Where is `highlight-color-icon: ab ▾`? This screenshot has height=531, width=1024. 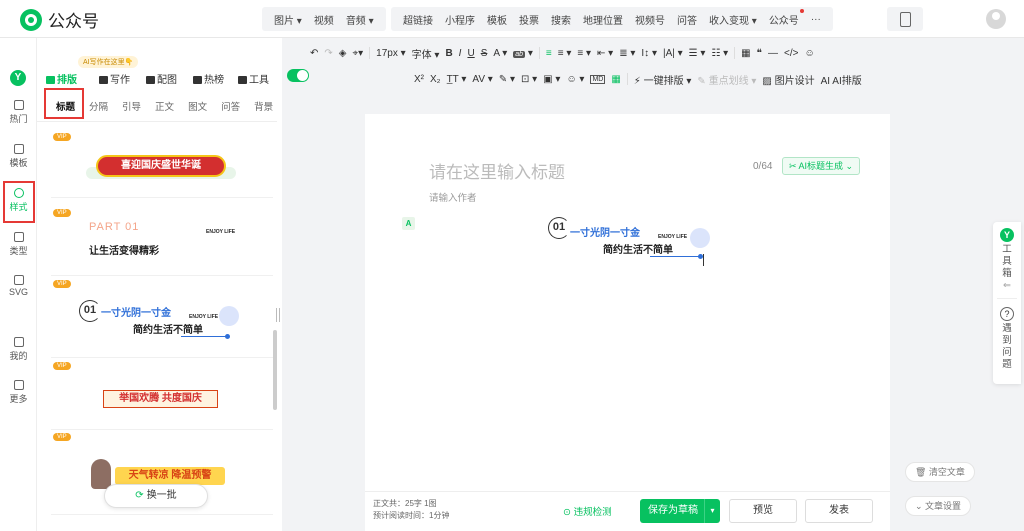
highlight-color-icon: ab ▾ is located at coordinates (523, 53).